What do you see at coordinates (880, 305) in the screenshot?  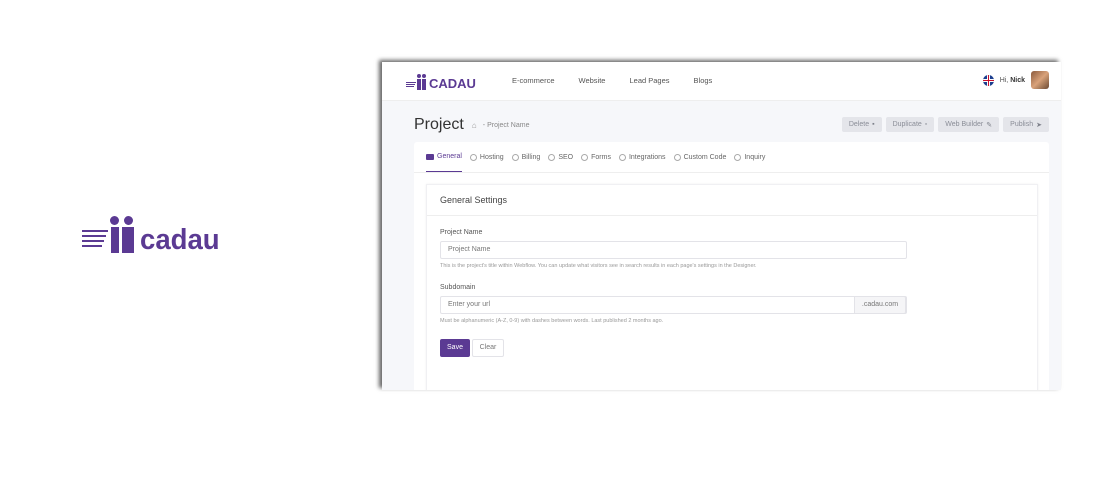 I see `subdomain-suffix: .cadau.com` at bounding box center [880, 305].